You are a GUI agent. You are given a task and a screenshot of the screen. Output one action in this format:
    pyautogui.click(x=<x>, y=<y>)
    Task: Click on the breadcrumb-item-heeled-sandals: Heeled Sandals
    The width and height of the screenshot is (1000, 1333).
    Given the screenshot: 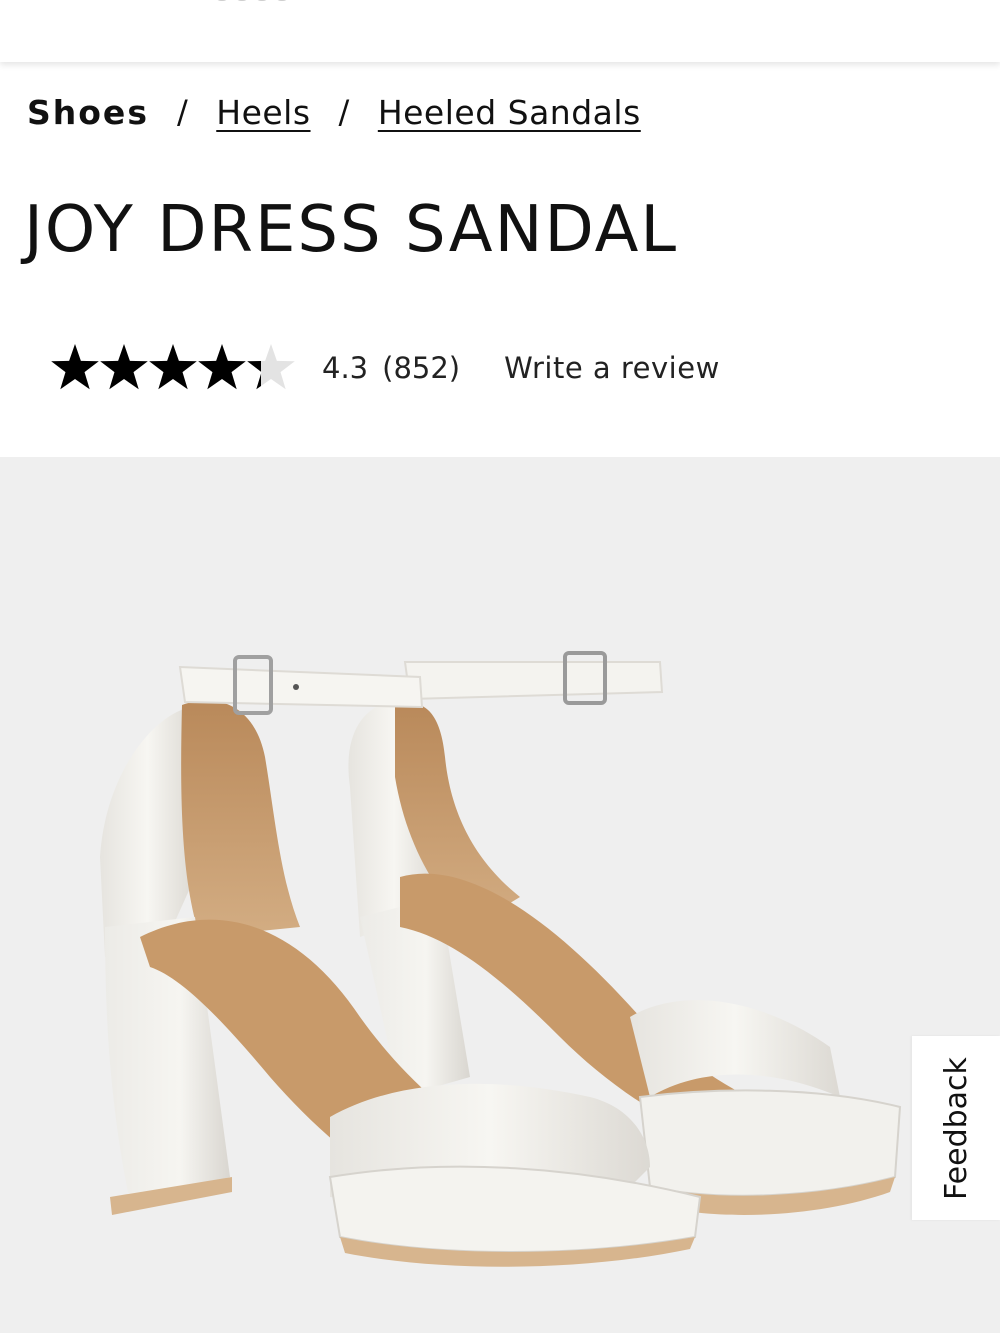 What is the action you would take?
    pyautogui.click(x=509, y=112)
    